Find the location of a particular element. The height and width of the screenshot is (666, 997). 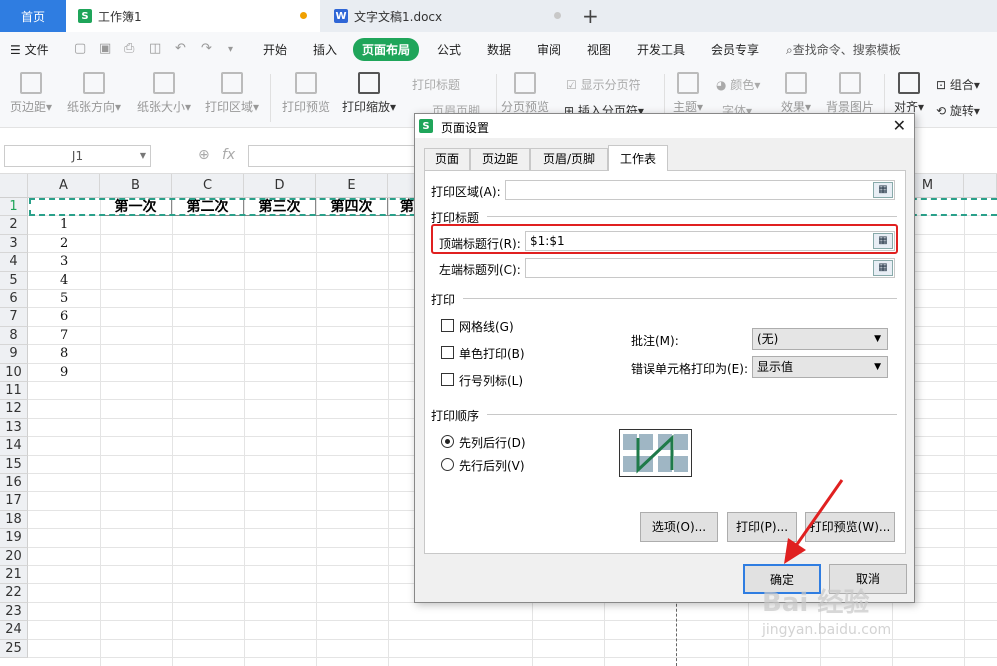

table-cell: 1 is located at coordinates (64, 224).